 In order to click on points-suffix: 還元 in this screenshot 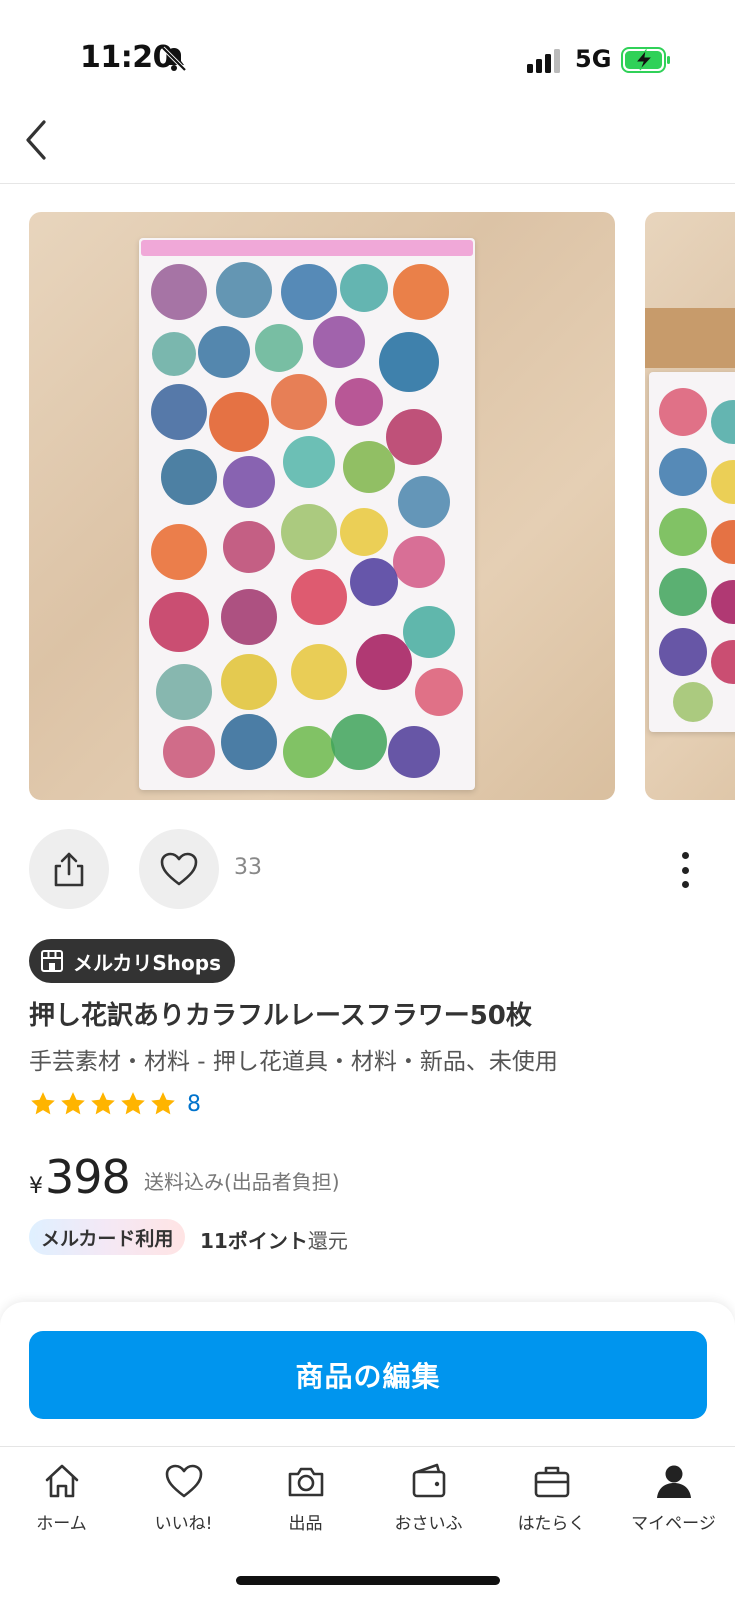, I will do `click(327, 1241)`.